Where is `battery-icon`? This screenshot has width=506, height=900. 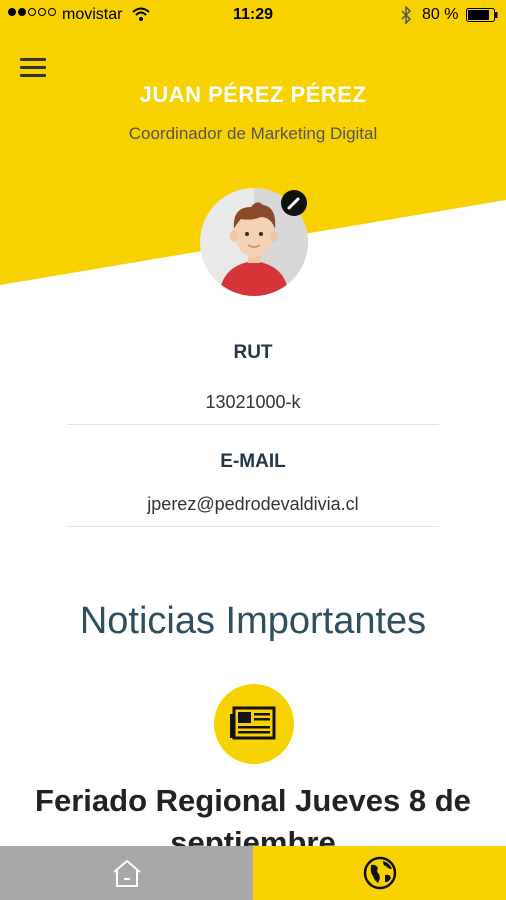
battery-icon is located at coordinates (482, 15).